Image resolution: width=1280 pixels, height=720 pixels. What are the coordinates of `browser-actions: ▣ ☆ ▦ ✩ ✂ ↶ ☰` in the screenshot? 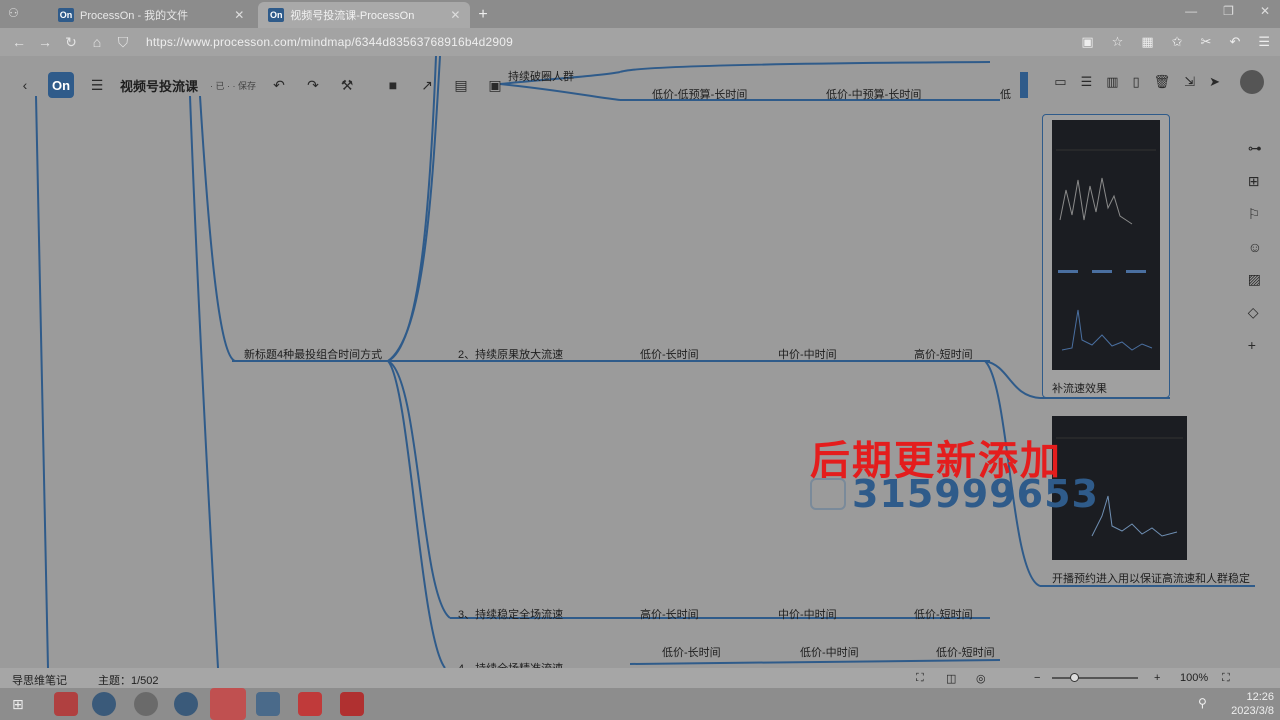 It's located at (1175, 42).